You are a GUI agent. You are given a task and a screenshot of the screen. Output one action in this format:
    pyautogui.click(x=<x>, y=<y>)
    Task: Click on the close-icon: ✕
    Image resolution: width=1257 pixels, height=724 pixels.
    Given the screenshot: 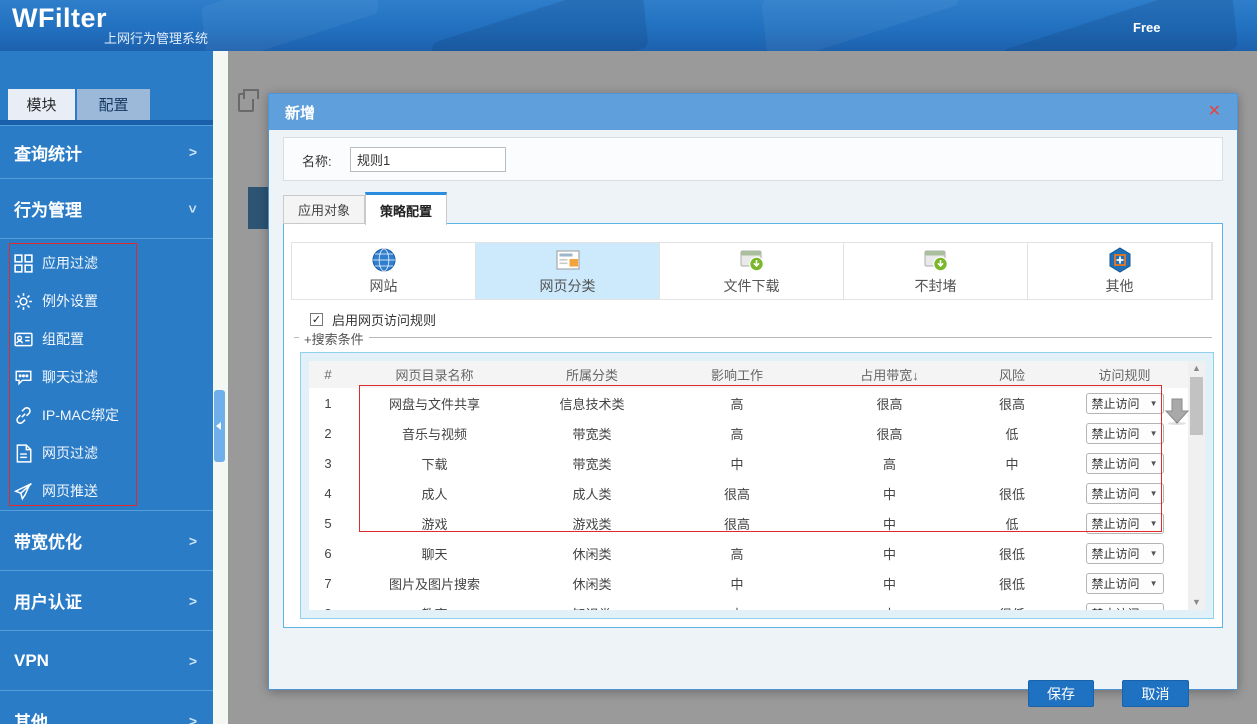 What is the action you would take?
    pyautogui.click(x=1214, y=111)
    